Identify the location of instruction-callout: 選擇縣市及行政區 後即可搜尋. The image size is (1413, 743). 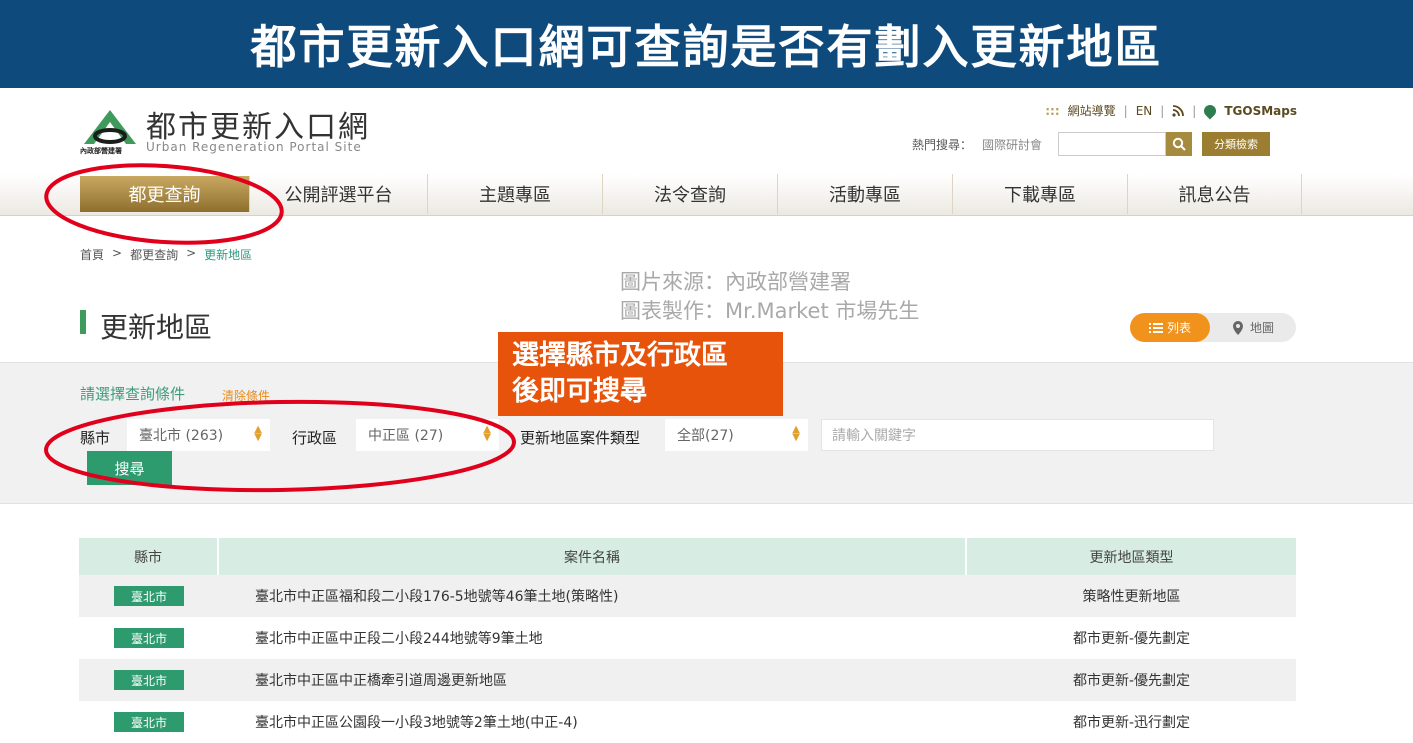
(640, 374).